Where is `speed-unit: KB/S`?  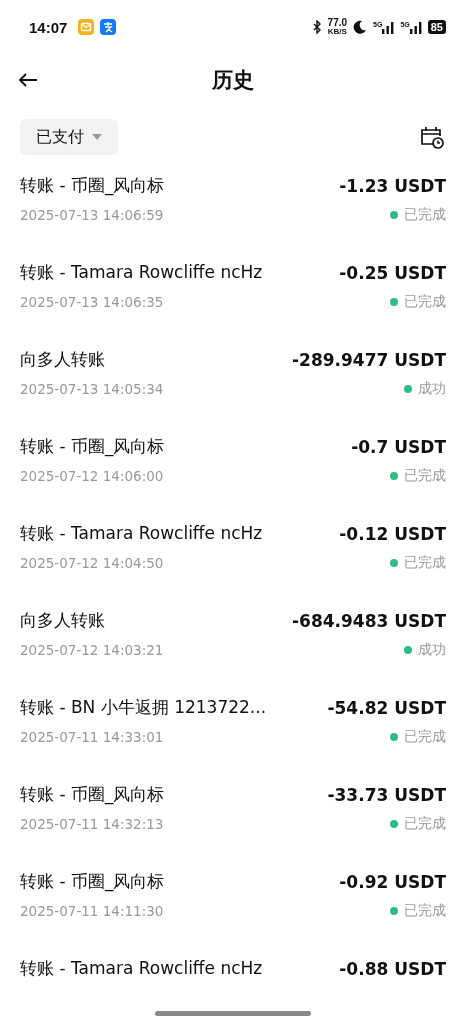 speed-unit: KB/S is located at coordinates (337, 32).